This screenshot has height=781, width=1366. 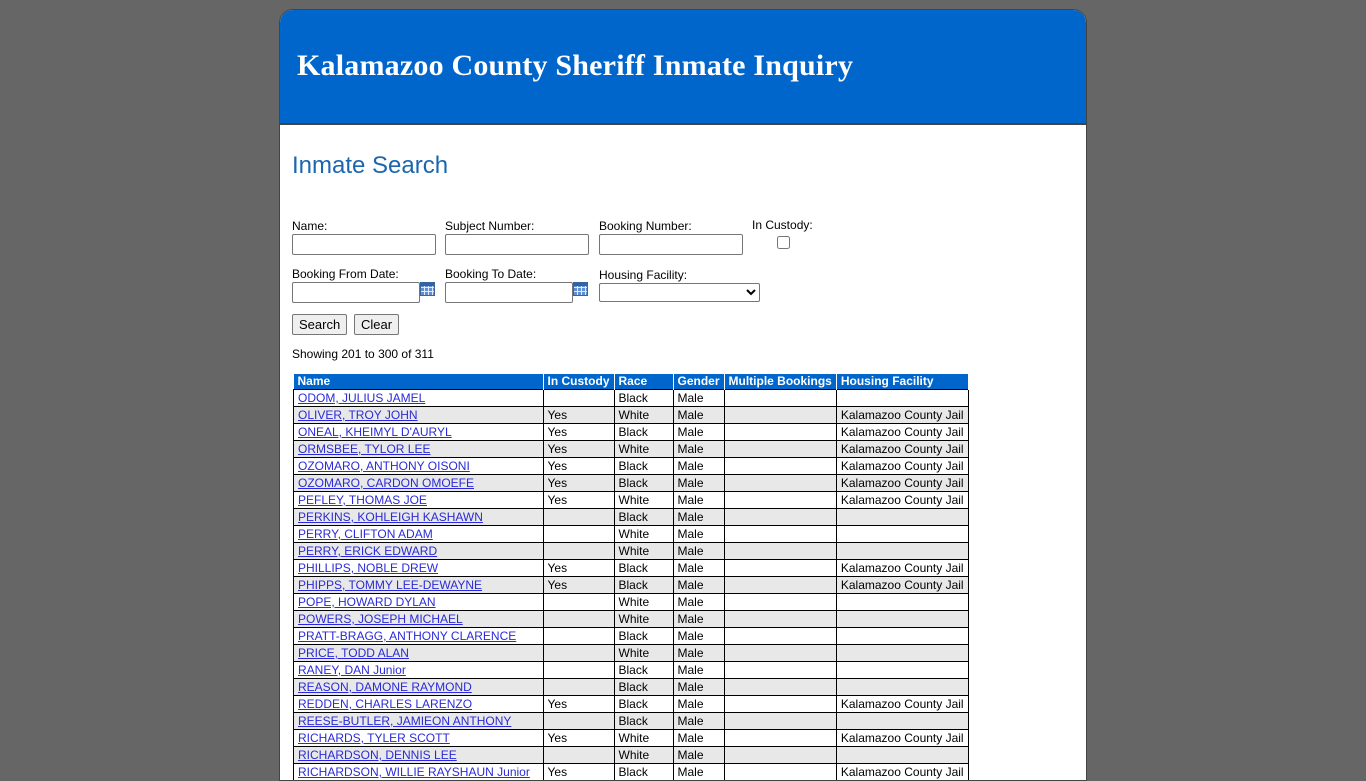 What do you see at coordinates (375, 432) in the screenshot?
I see `inmate-name-link: ONEAL, KHEIMYL D'AURYL` at bounding box center [375, 432].